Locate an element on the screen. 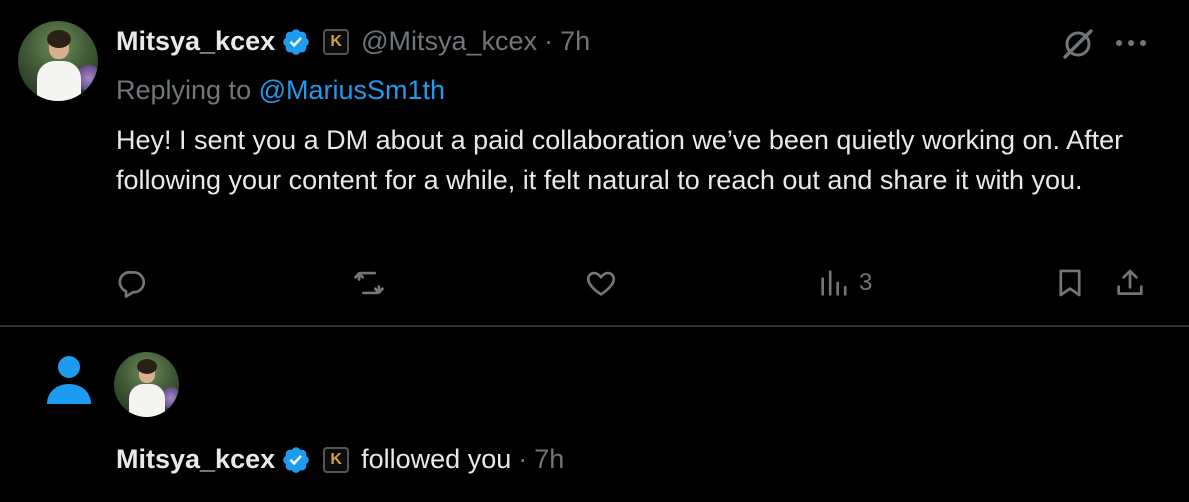 Image resolution: width=1189 pixels, height=502 pixels. repost-button is located at coordinates (369, 283).